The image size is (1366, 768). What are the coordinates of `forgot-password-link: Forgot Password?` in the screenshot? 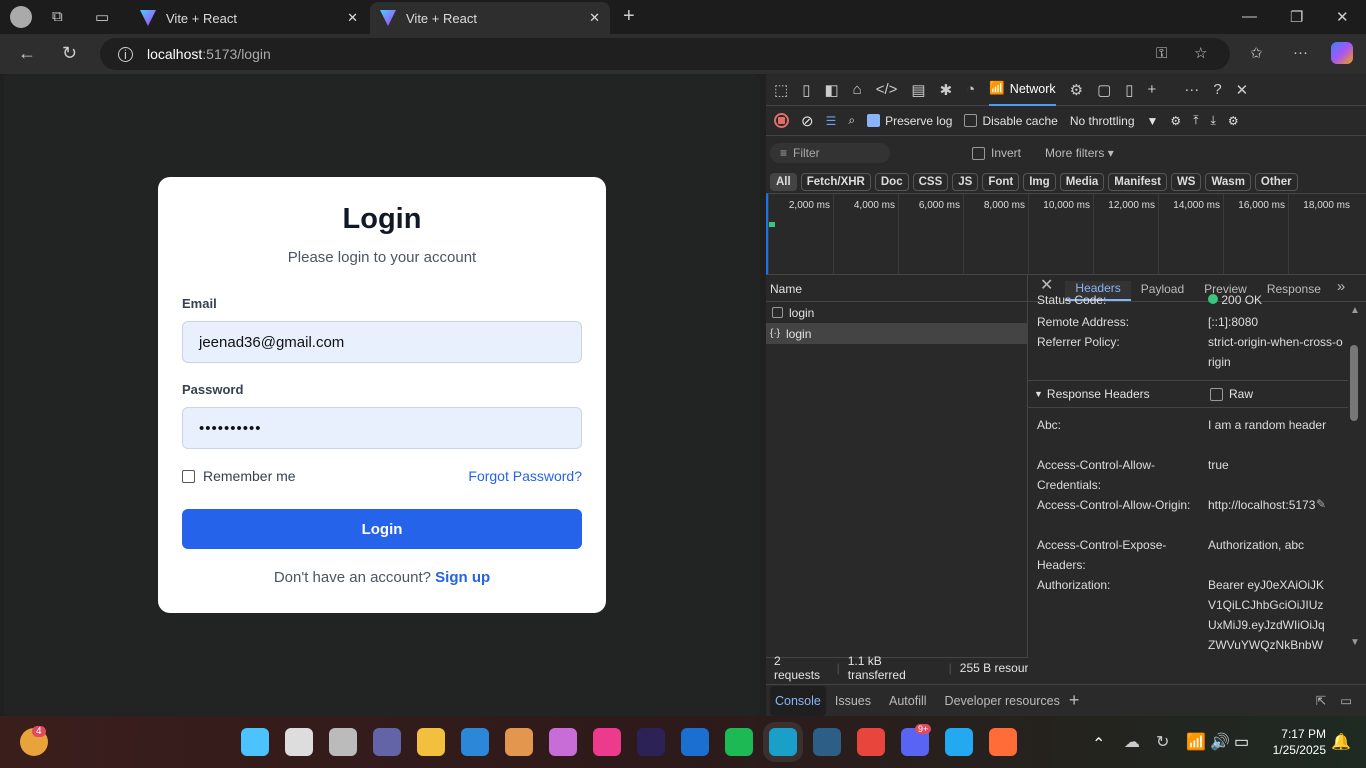 It's located at (525, 476).